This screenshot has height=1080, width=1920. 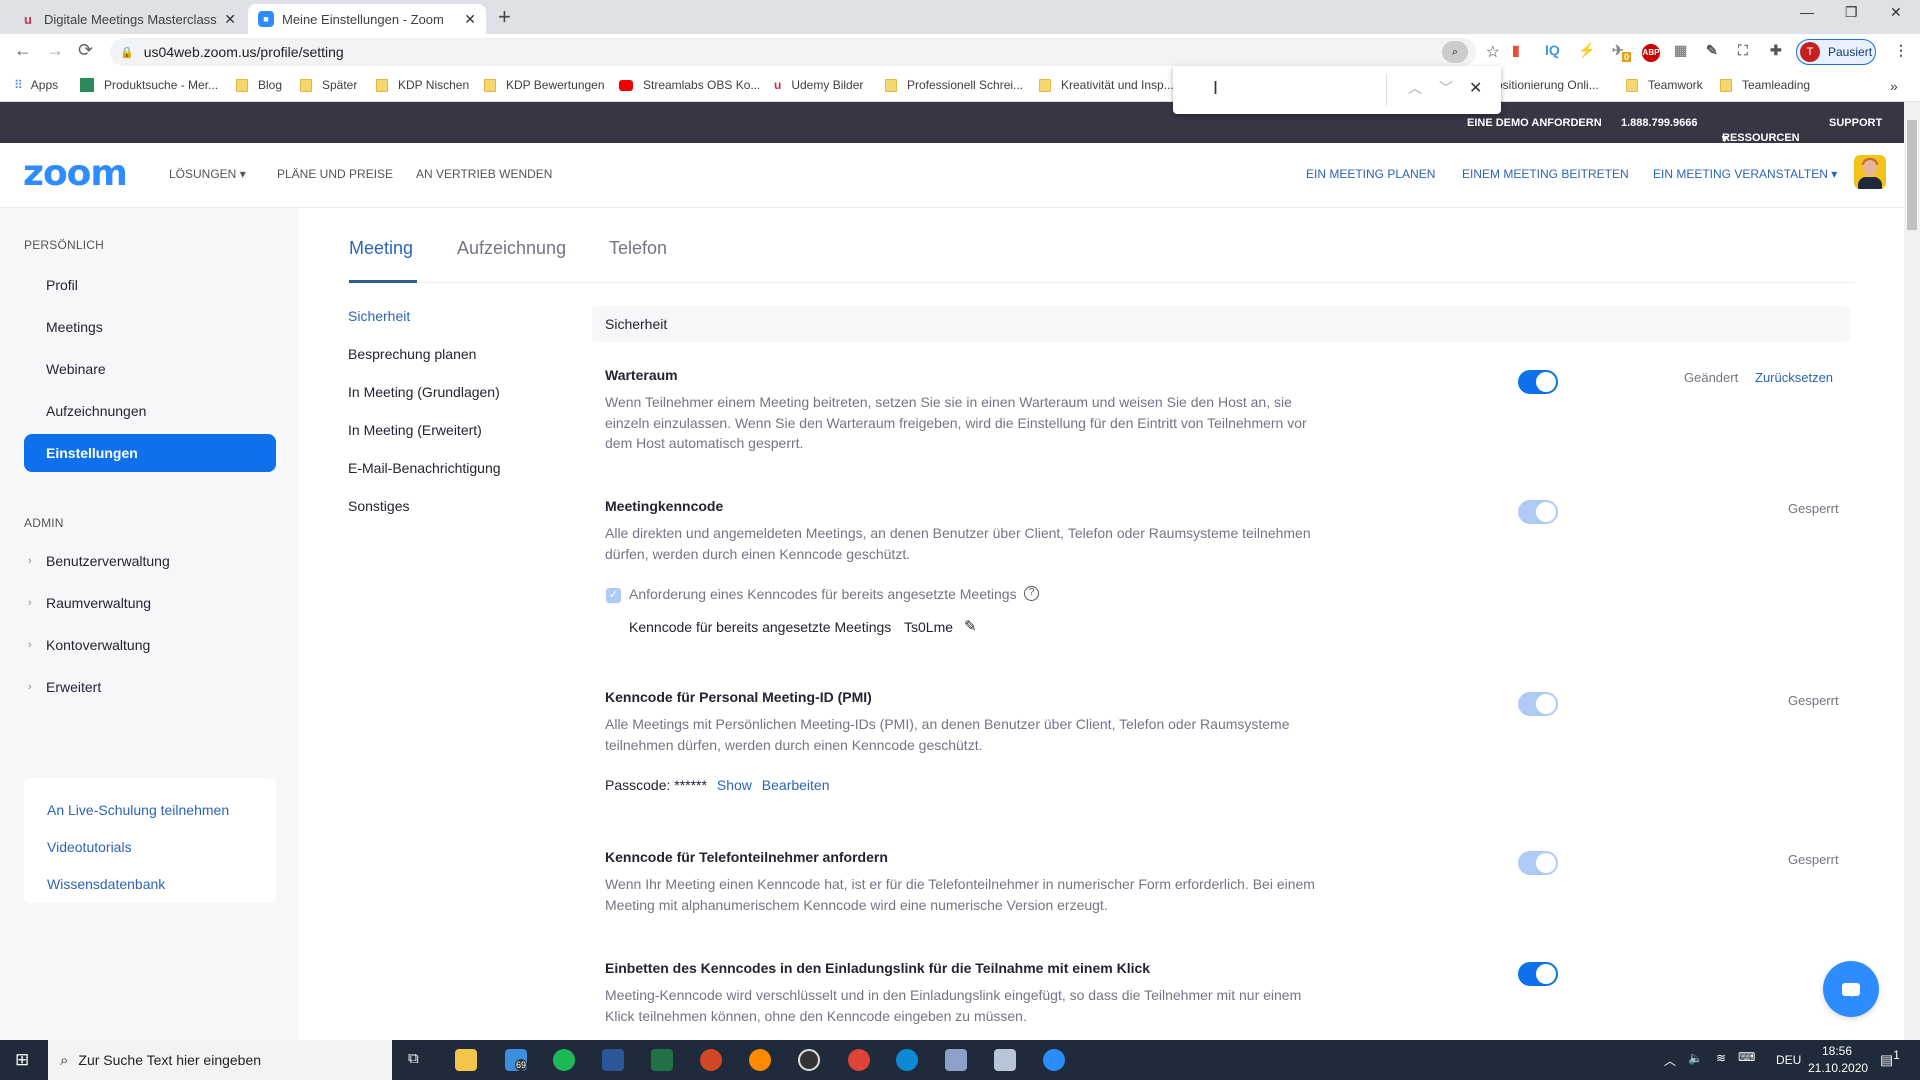 I want to click on host-meeting-menu: EIN MEETING VERANSTALTEN ▾, so click(x=1745, y=174).